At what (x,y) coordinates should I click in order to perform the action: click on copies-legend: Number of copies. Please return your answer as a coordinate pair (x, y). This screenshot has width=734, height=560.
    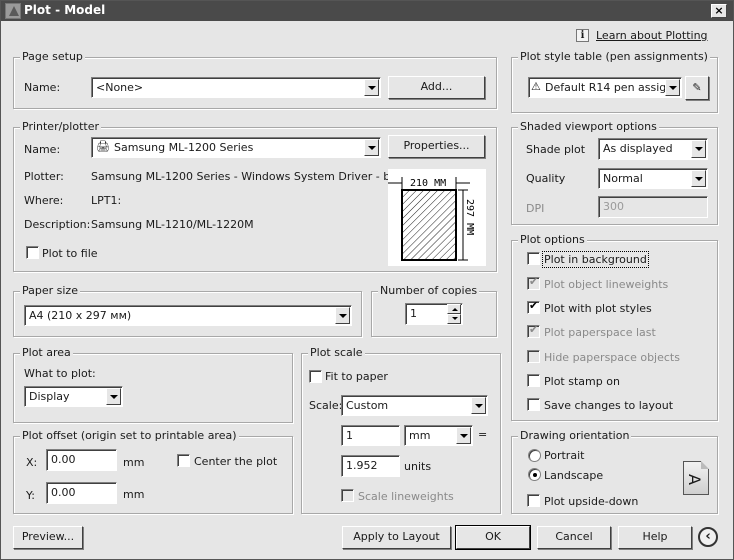
    Looking at the image, I should click on (429, 290).